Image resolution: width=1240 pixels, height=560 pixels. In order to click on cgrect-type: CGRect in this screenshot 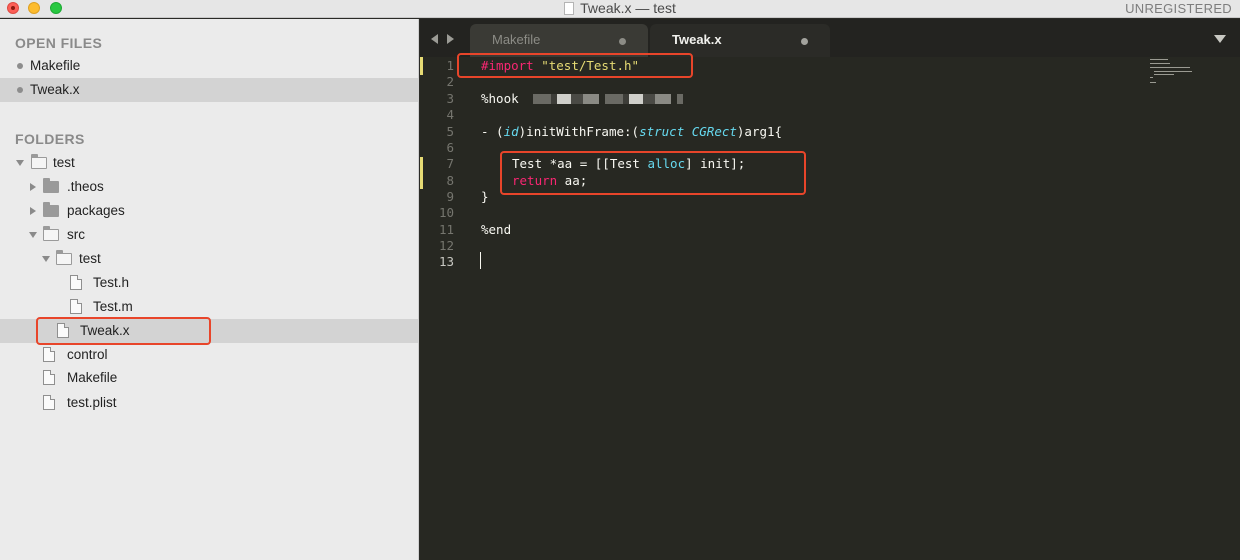, I will do `click(714, 131)`.